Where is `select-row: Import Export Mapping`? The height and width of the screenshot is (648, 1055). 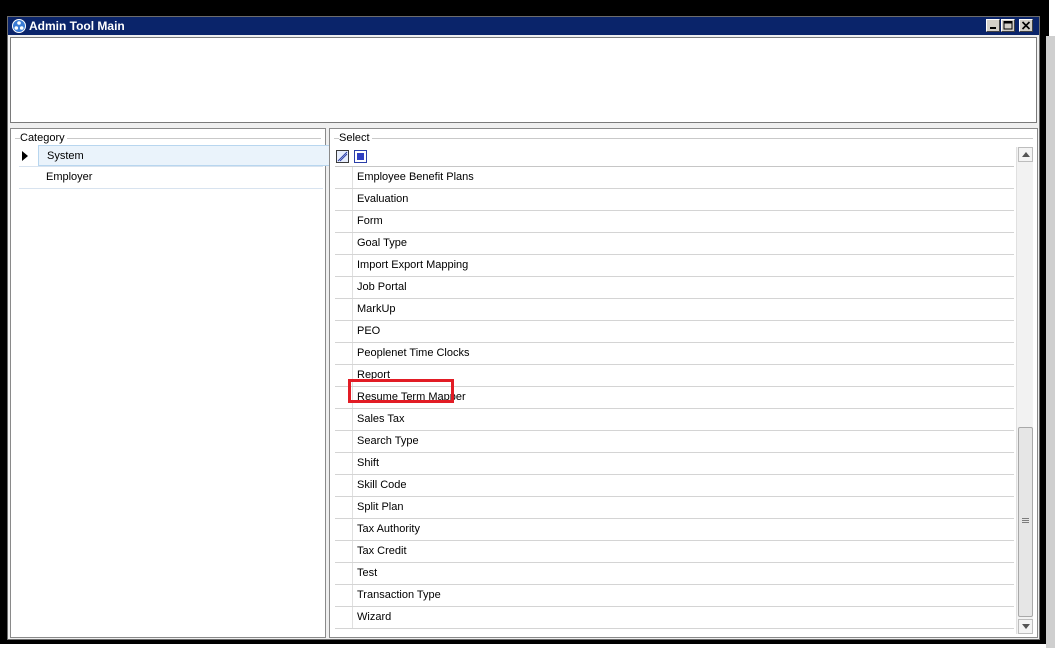
select-row: Import Export Mapping is located at coordinates (674, 266).